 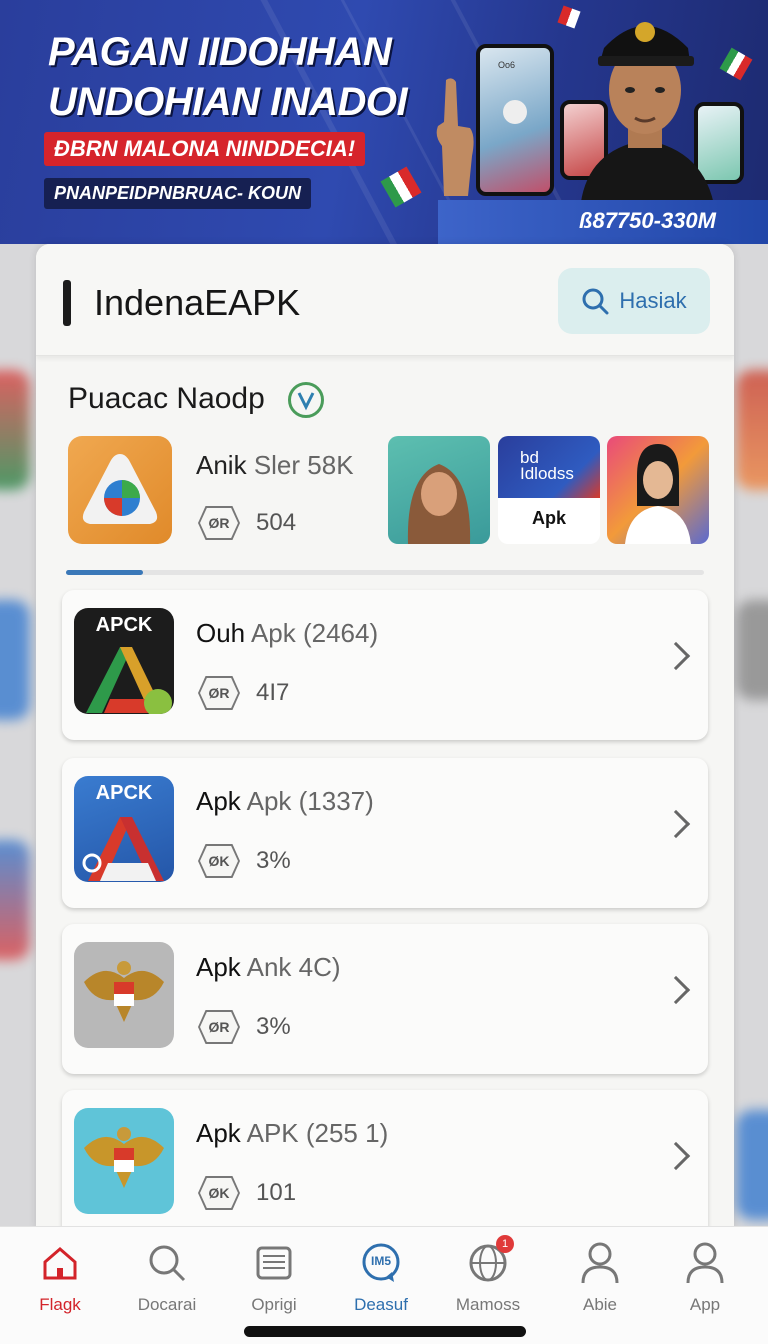 What do you see at coordinates (306, 400) in the screenshot?
I see `verified-badge-icon` at bounding box center [306, 400].